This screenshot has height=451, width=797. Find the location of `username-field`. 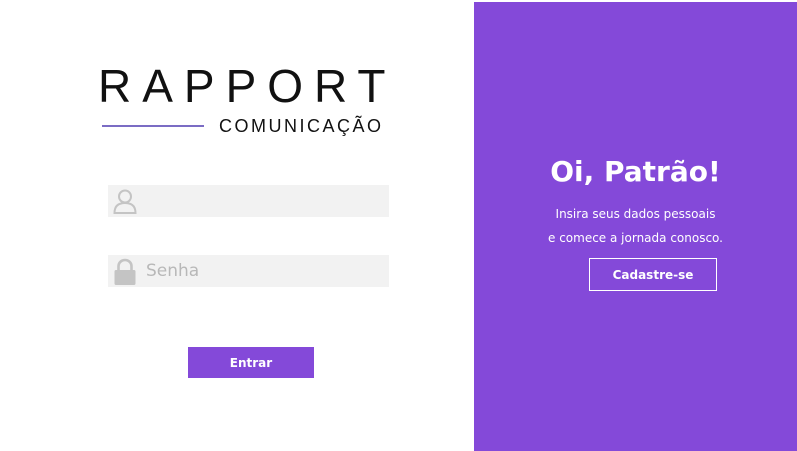

username-field is located at coordinates (248, 201).